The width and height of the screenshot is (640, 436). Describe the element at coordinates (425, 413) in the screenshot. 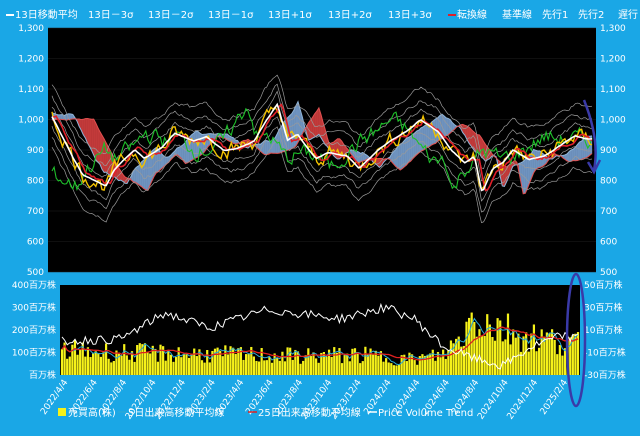

I see `legend-item: Price Volume Trend` at that location.